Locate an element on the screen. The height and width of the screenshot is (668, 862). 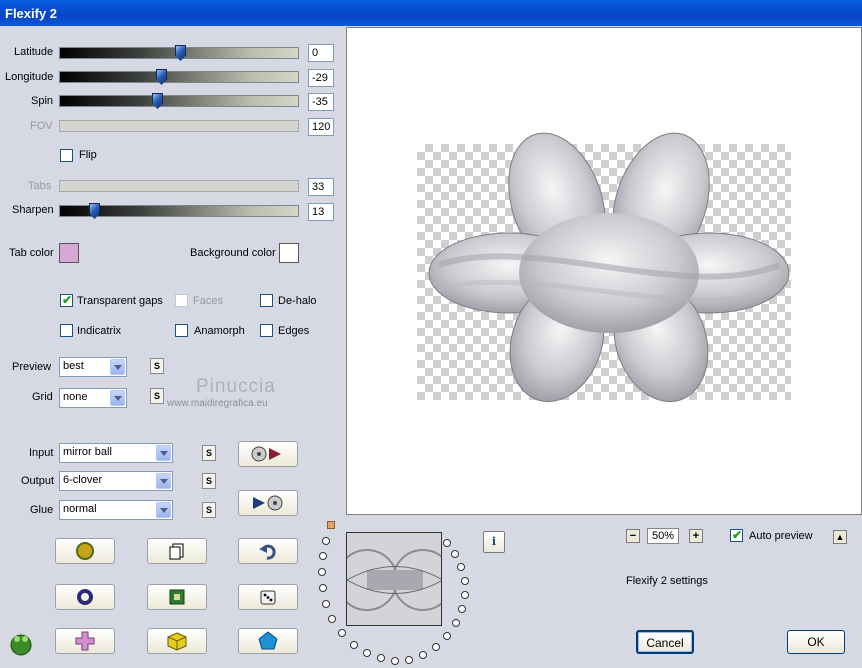
longitude-slider is located at coordinates (179, 77).